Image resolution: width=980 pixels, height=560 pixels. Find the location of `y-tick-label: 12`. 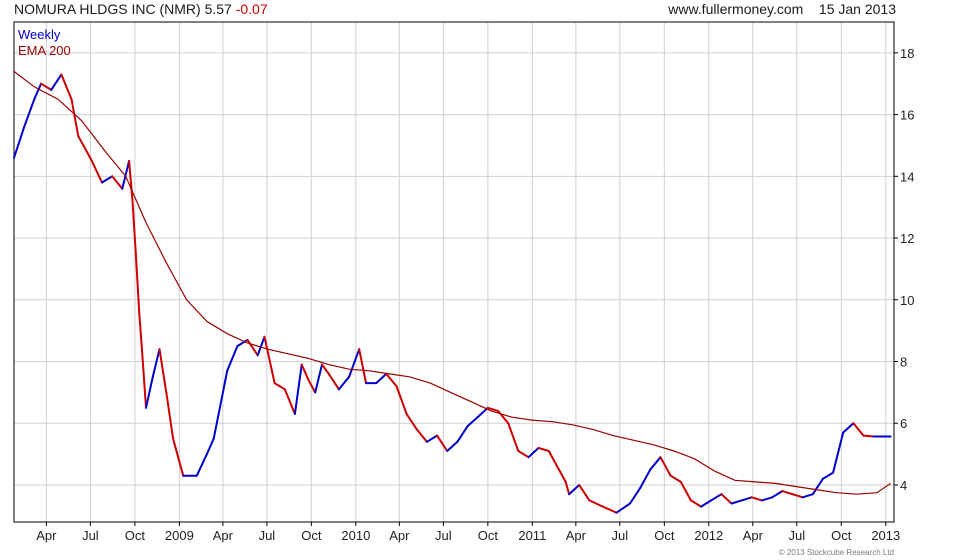

y-tick-label: 12 is located at coordinates (907, 238).